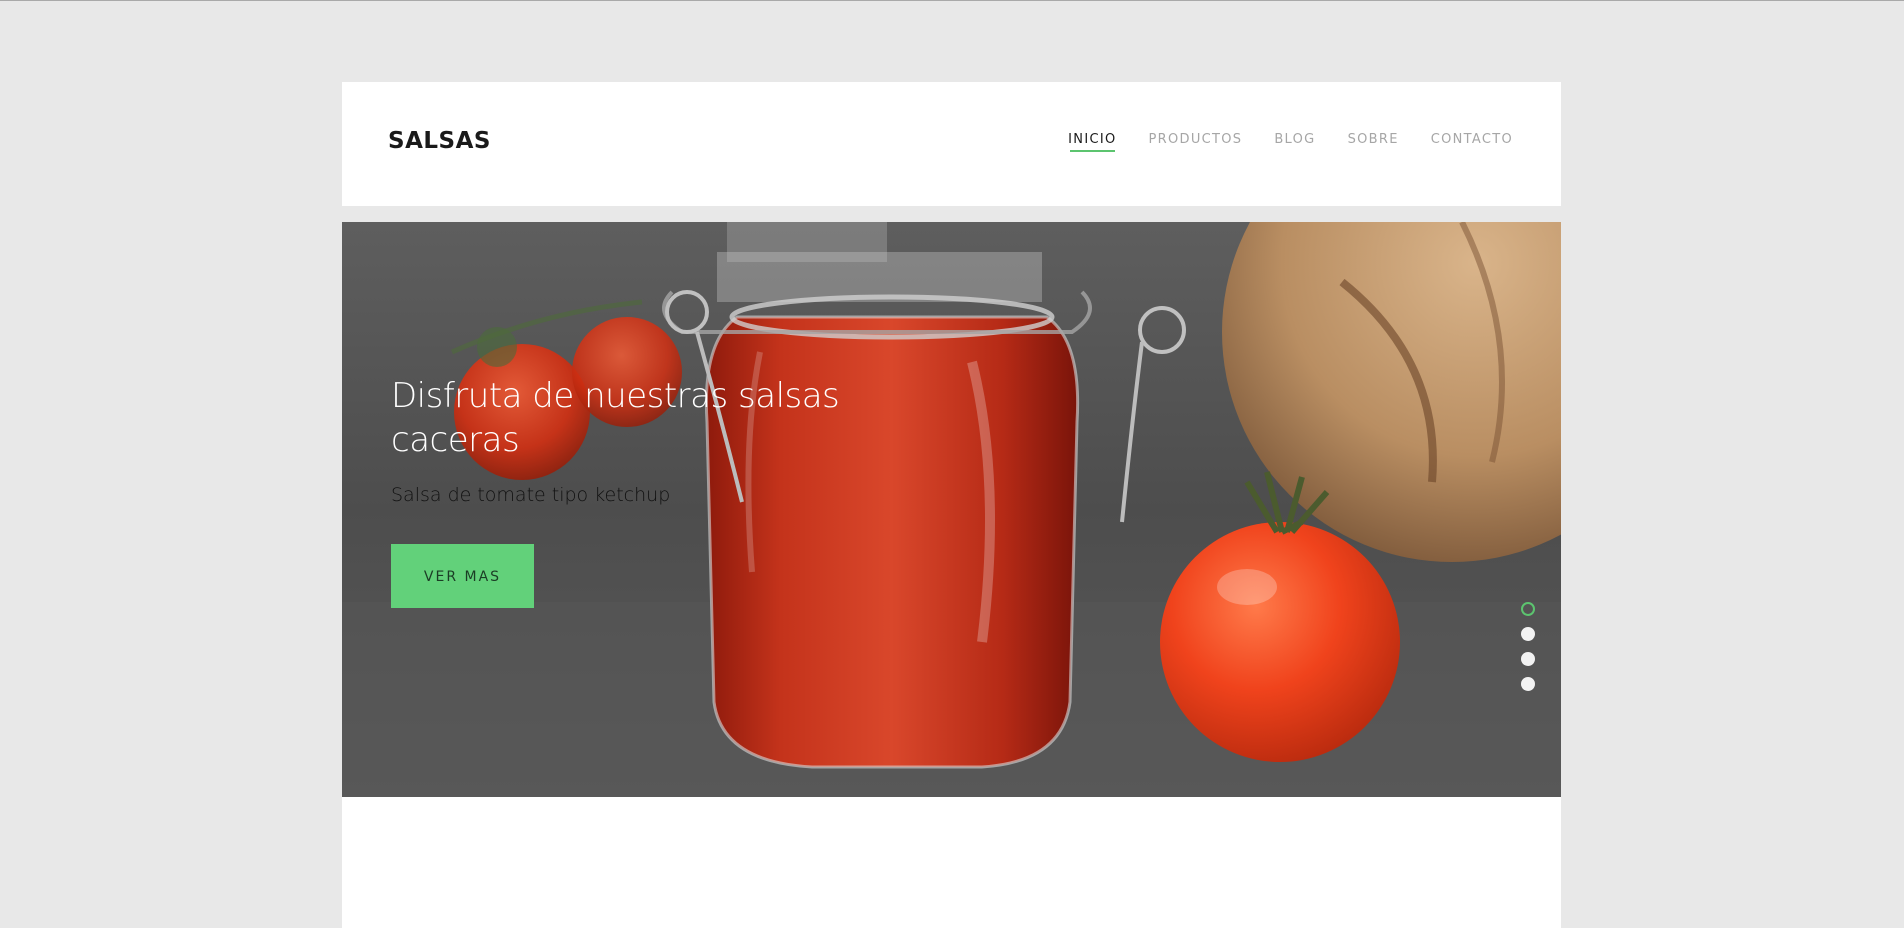  What do you see at coordinates (615, 418) in the screenshot?
I see `hero-title: Disfruta de nuestras salsas caceras` at bounding box center [615, 418].